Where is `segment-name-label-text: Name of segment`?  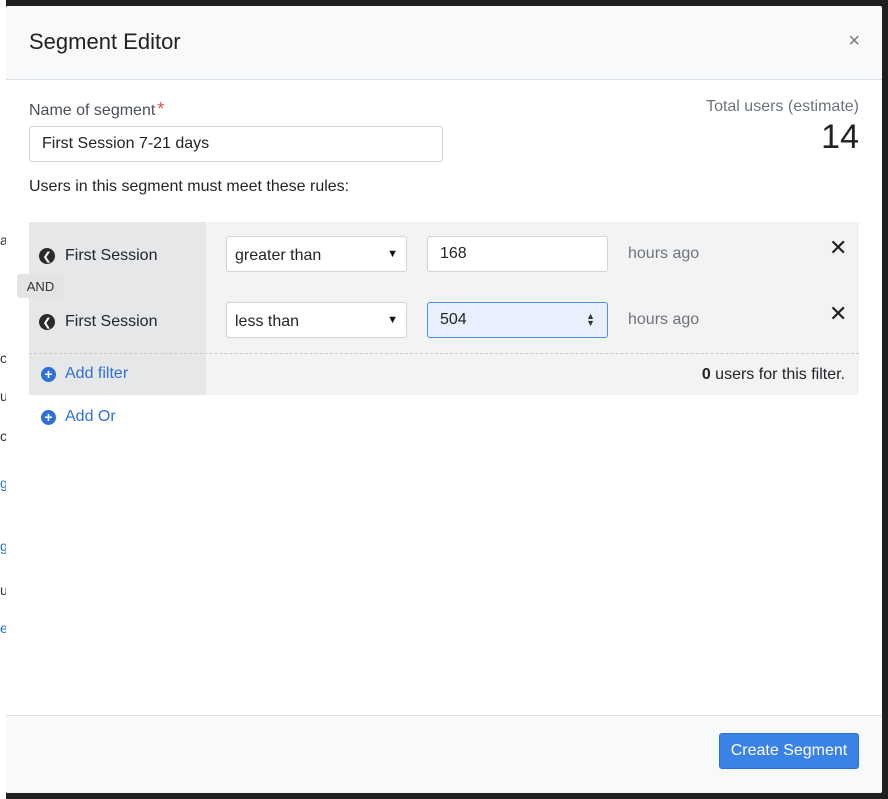
segment-name-label-text: Name of segment is located at coordinates (92, 110).